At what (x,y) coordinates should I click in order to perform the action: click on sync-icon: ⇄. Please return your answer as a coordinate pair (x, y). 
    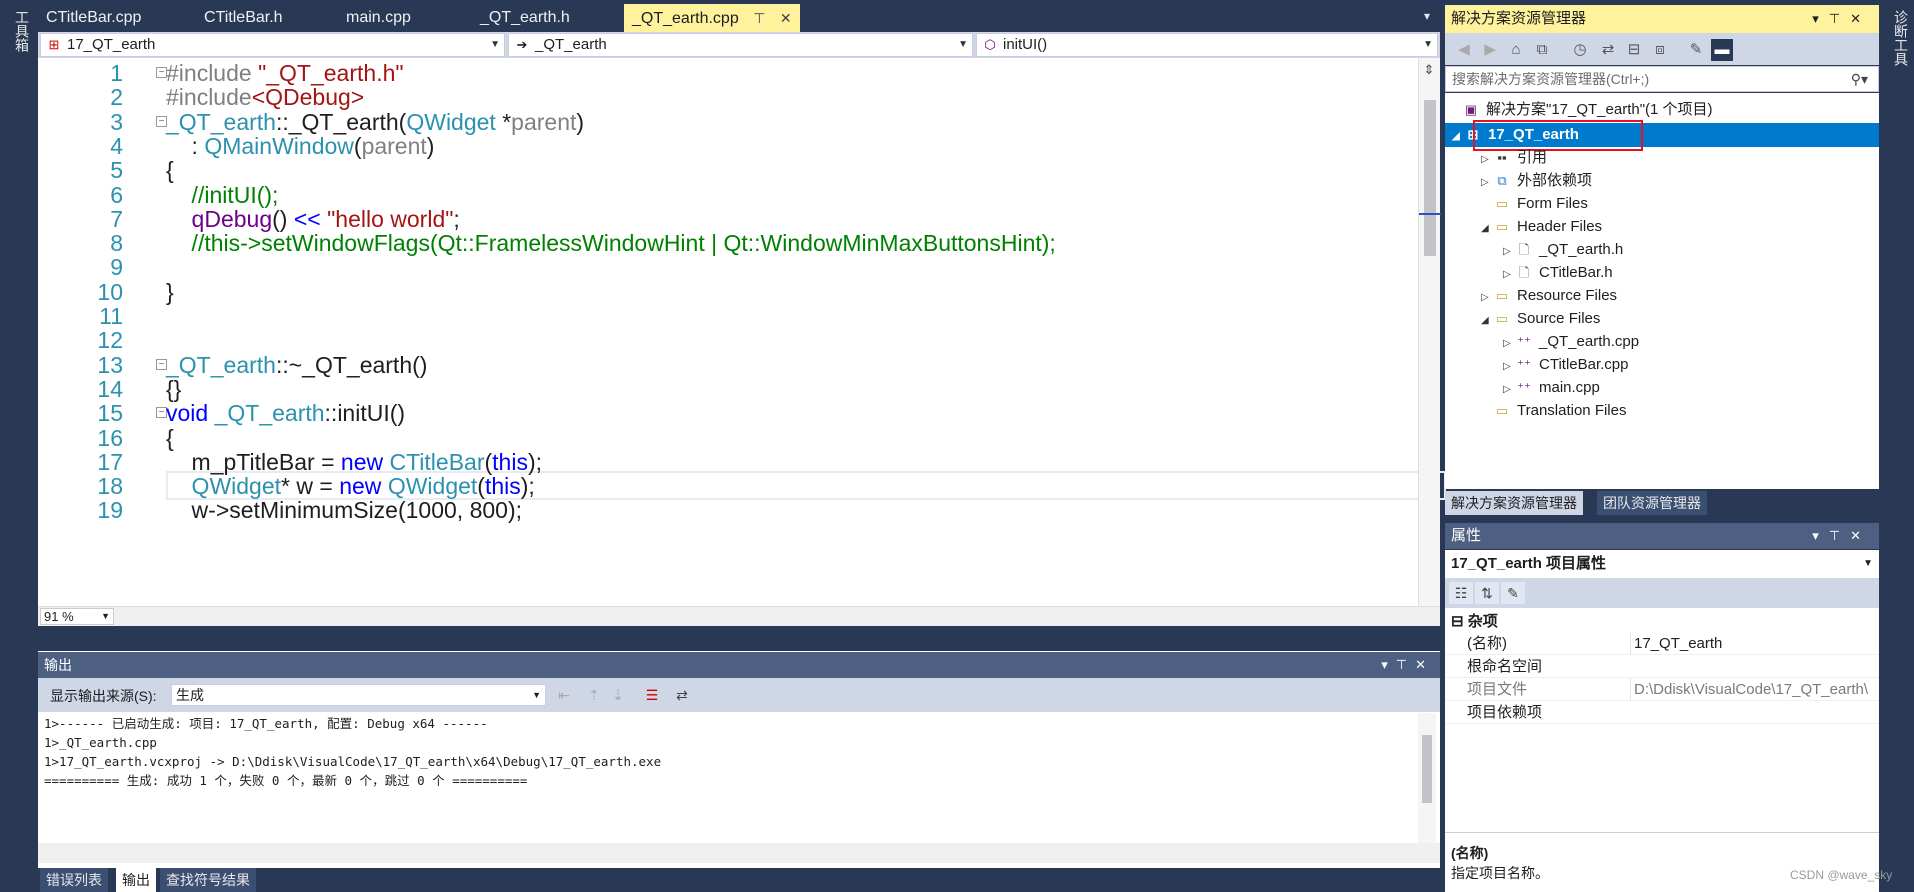
    Looking at the image, I should click on (1608, 50).